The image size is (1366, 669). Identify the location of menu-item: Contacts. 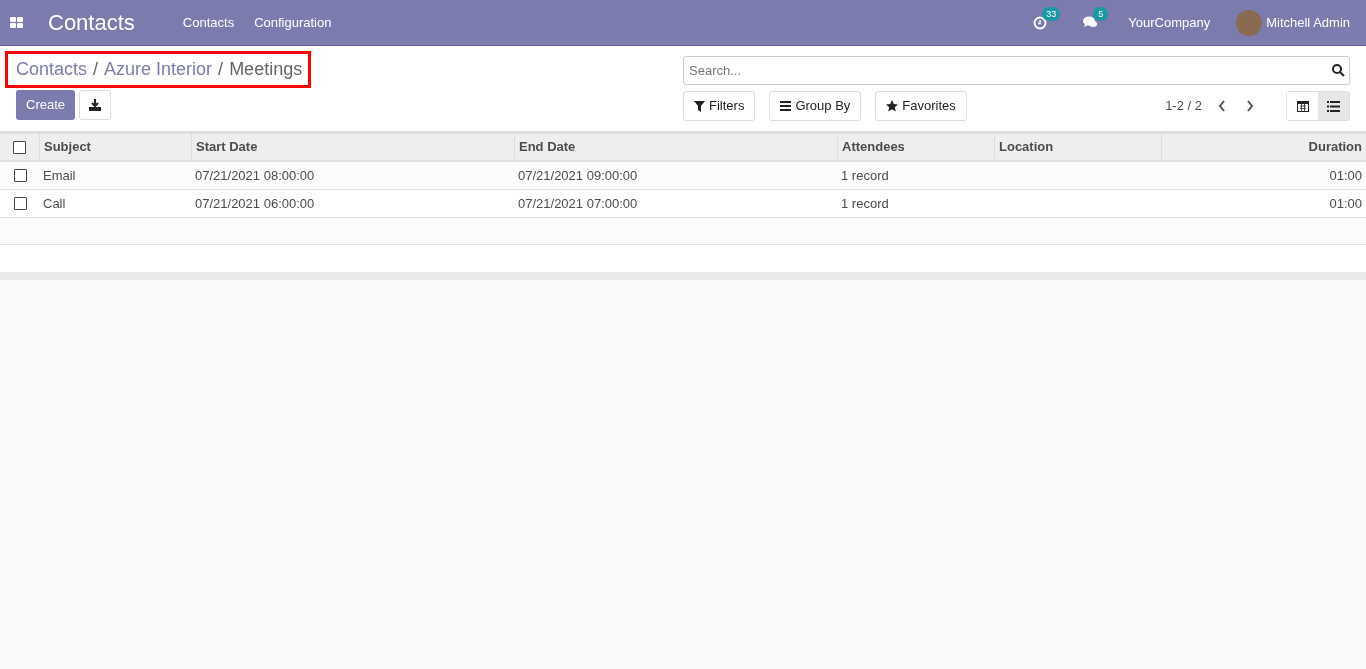
(208, 22).